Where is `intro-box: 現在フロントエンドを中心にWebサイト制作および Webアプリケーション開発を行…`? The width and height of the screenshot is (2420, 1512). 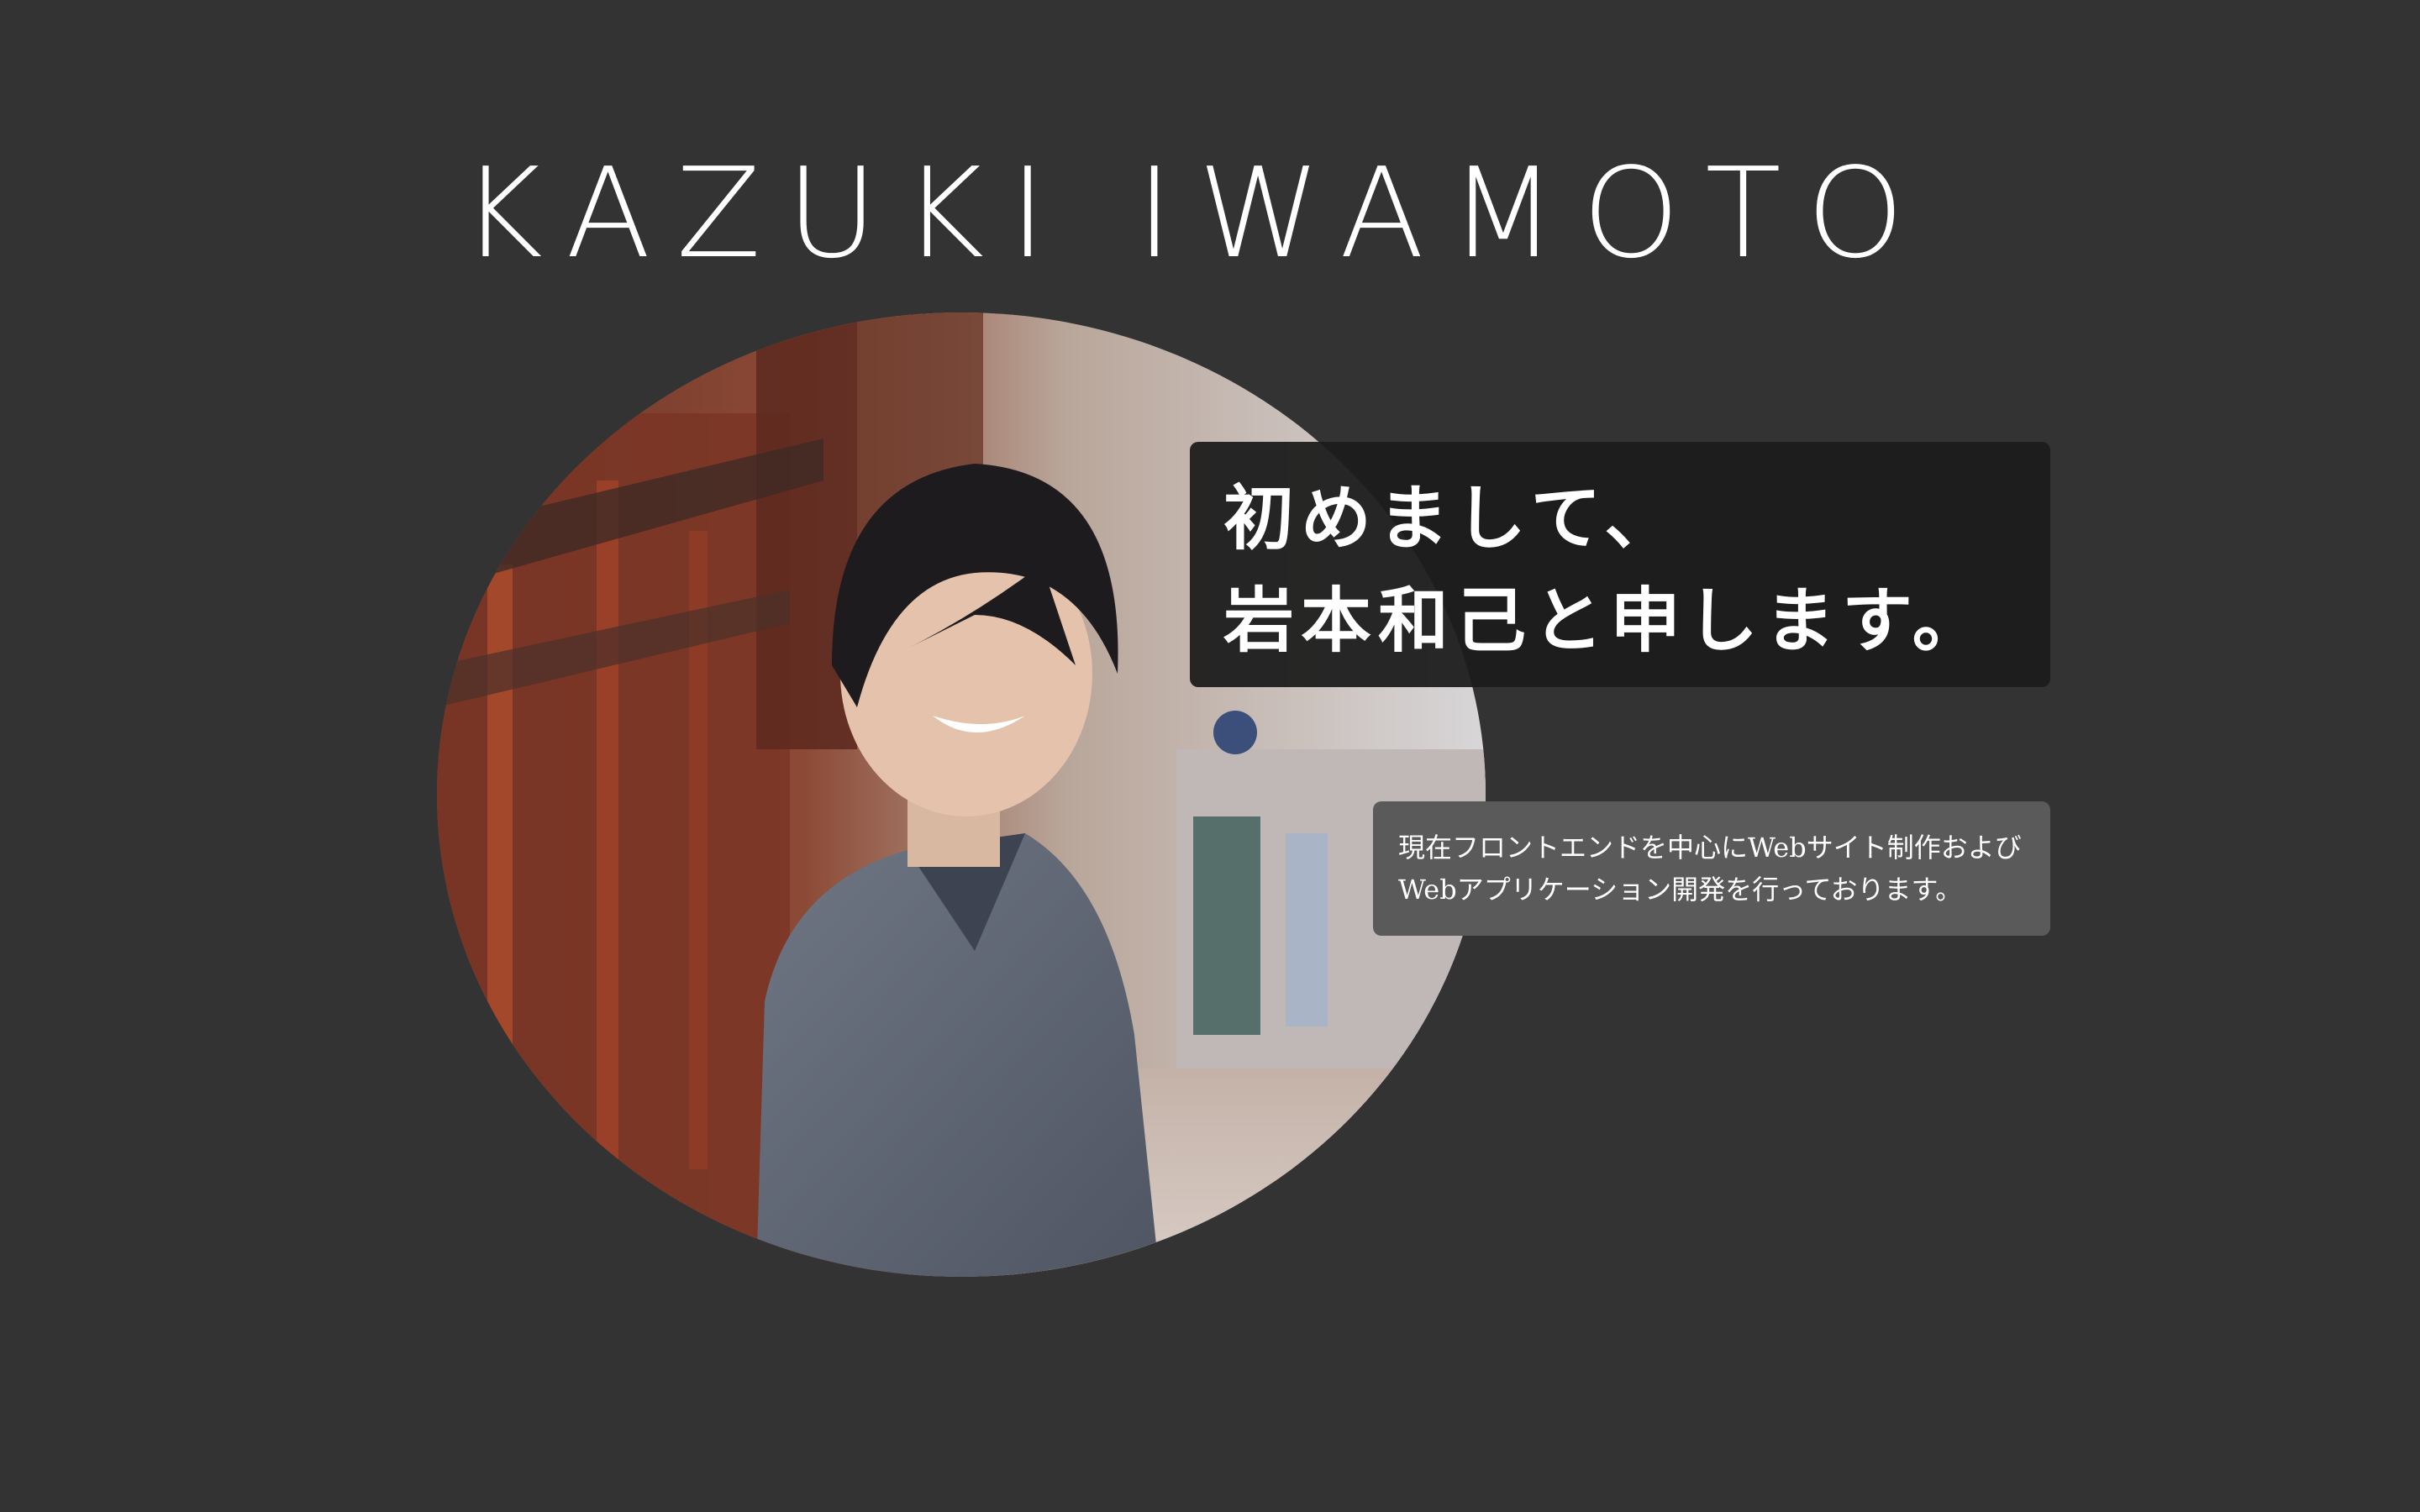
intro-box: 現在フロントエンドを中心にWebサイト制作および Webアプリケーション開発を行… is located at coordinates (1711, 868).